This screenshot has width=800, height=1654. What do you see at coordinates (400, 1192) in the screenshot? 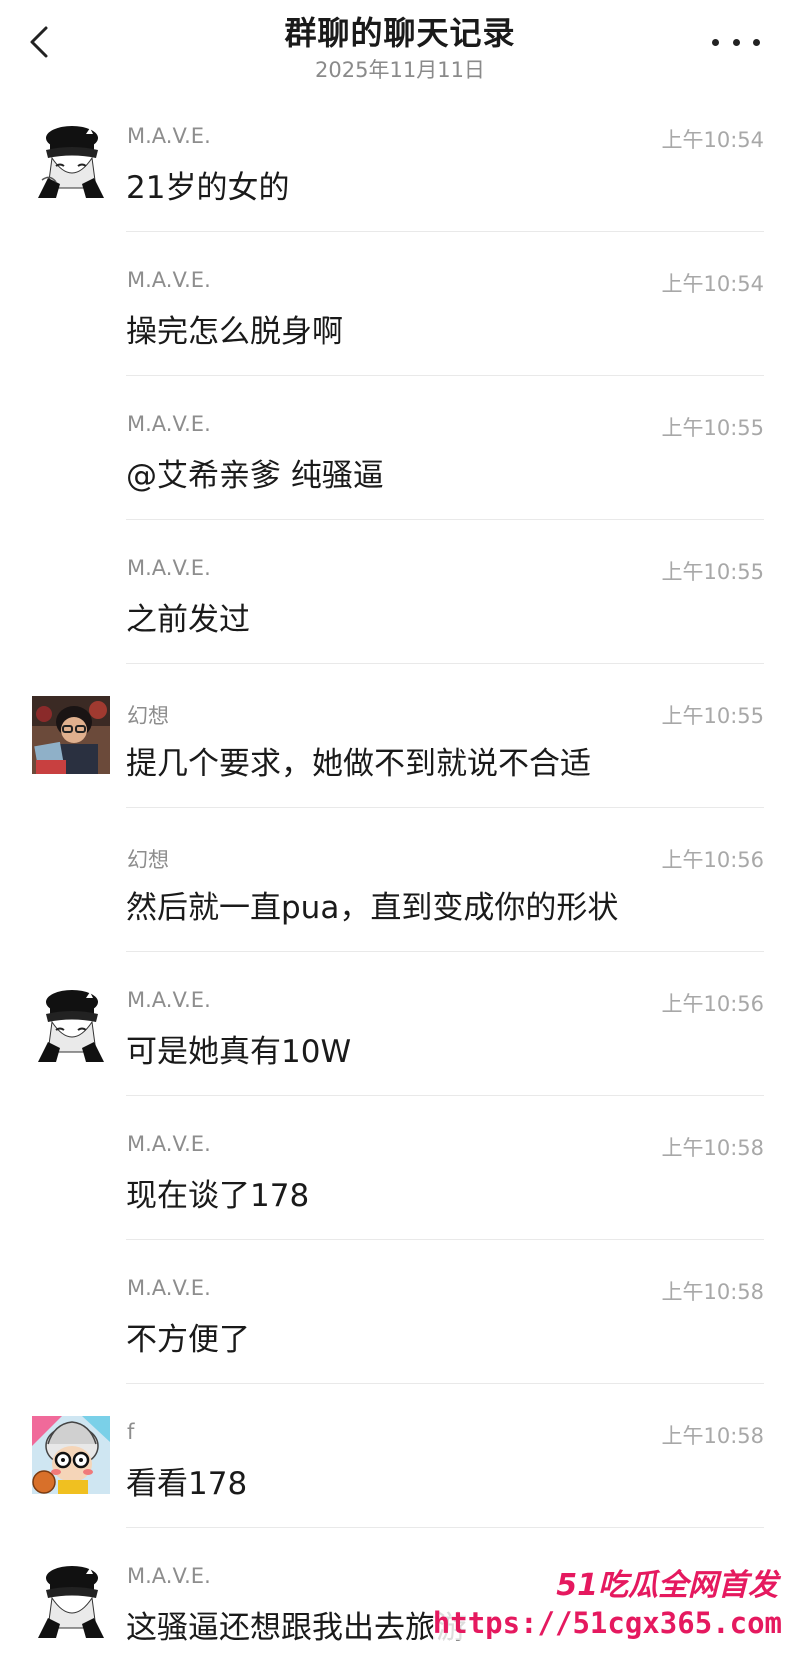
I see `message-item: M.A.V.E. 上午10:58 现在谈了178` at bounding box center [400, 1192].